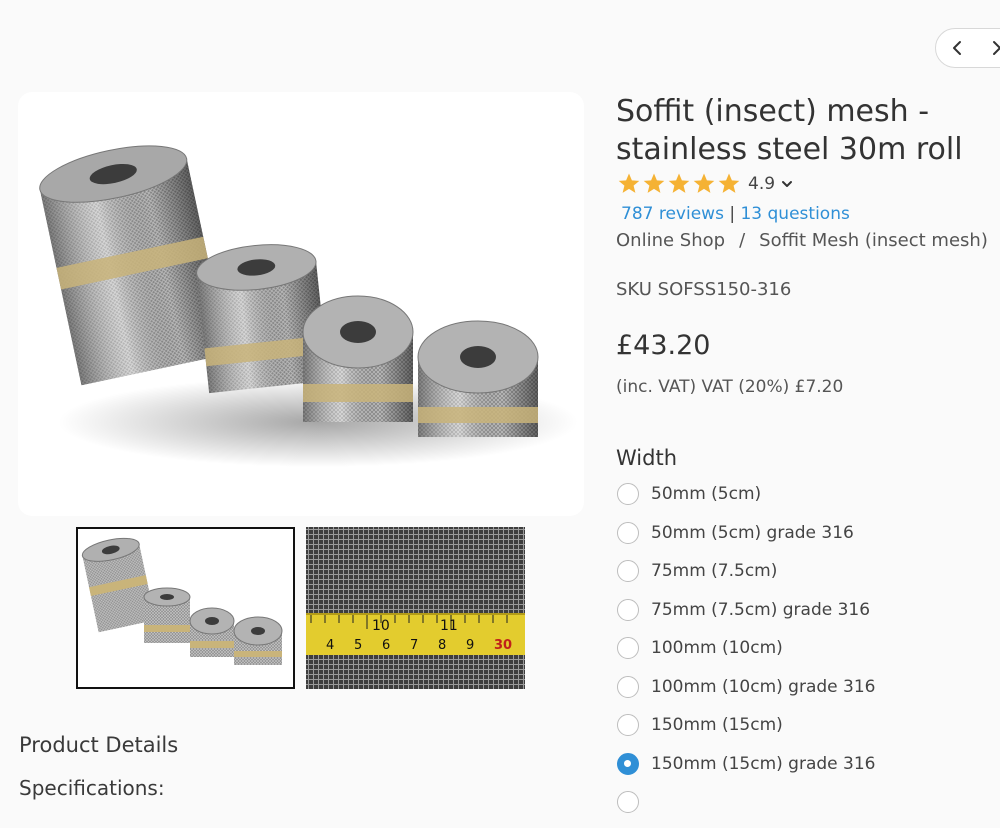 This screenshot has height=828, width=1000. What do you see at coordinates (503, 645) in the screenshot?
I see `ruler-label: 30` at bounding box center [503, 645].